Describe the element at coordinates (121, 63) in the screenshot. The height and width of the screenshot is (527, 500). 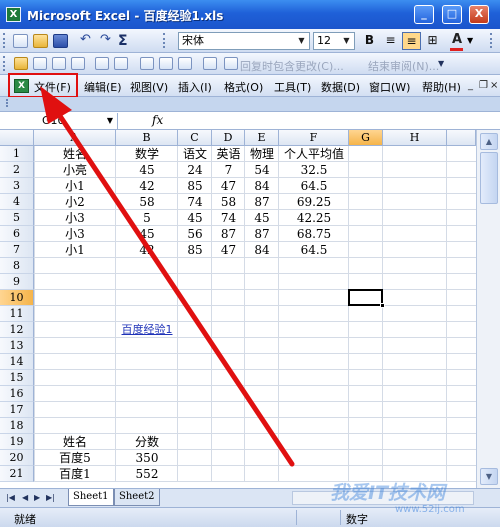
I see `next-comment-icon` at that location.